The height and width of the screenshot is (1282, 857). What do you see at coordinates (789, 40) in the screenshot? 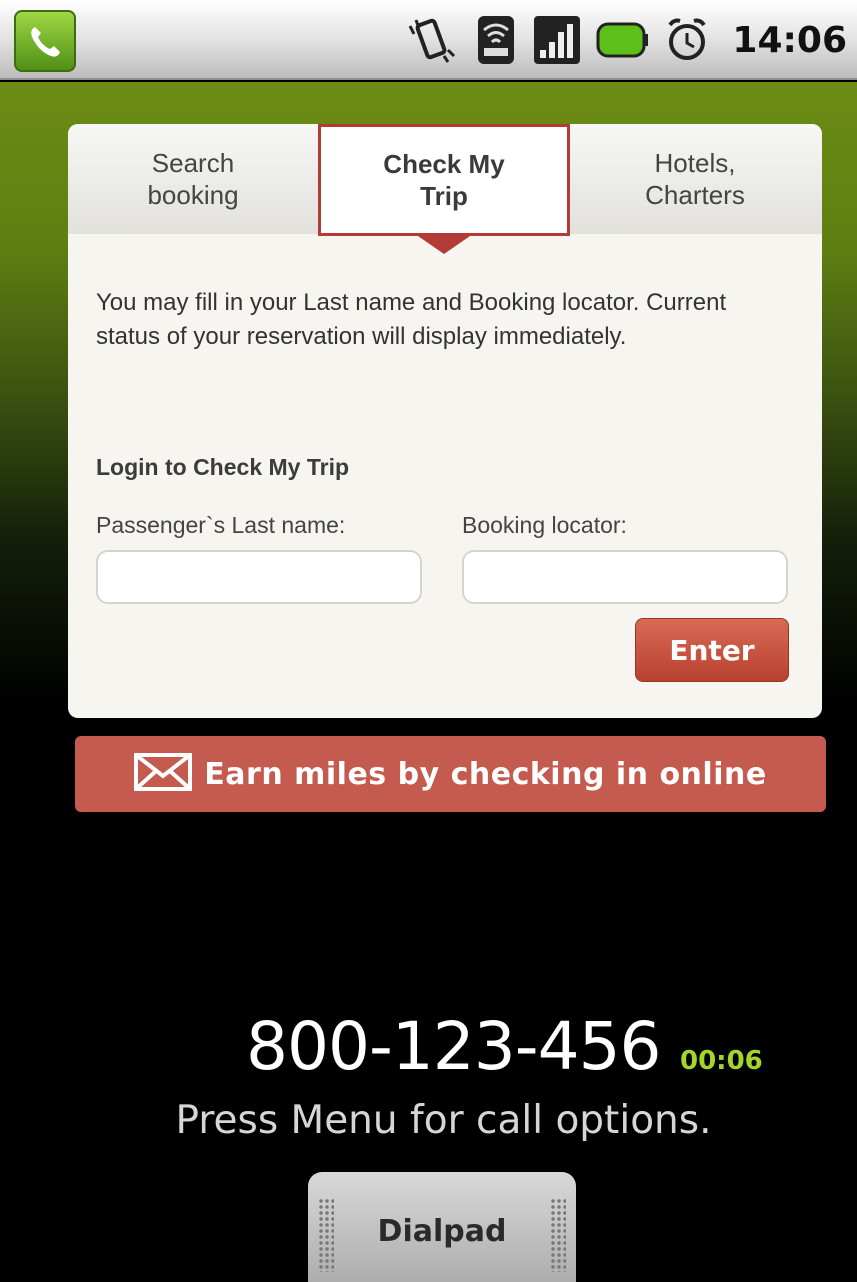
I see `status-time: 14:06` at bounding box center [789, 40].